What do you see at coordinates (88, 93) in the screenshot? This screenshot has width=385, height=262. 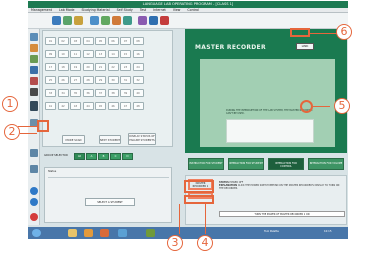 I see `student-key: 36` at bounding box center [88, 93].